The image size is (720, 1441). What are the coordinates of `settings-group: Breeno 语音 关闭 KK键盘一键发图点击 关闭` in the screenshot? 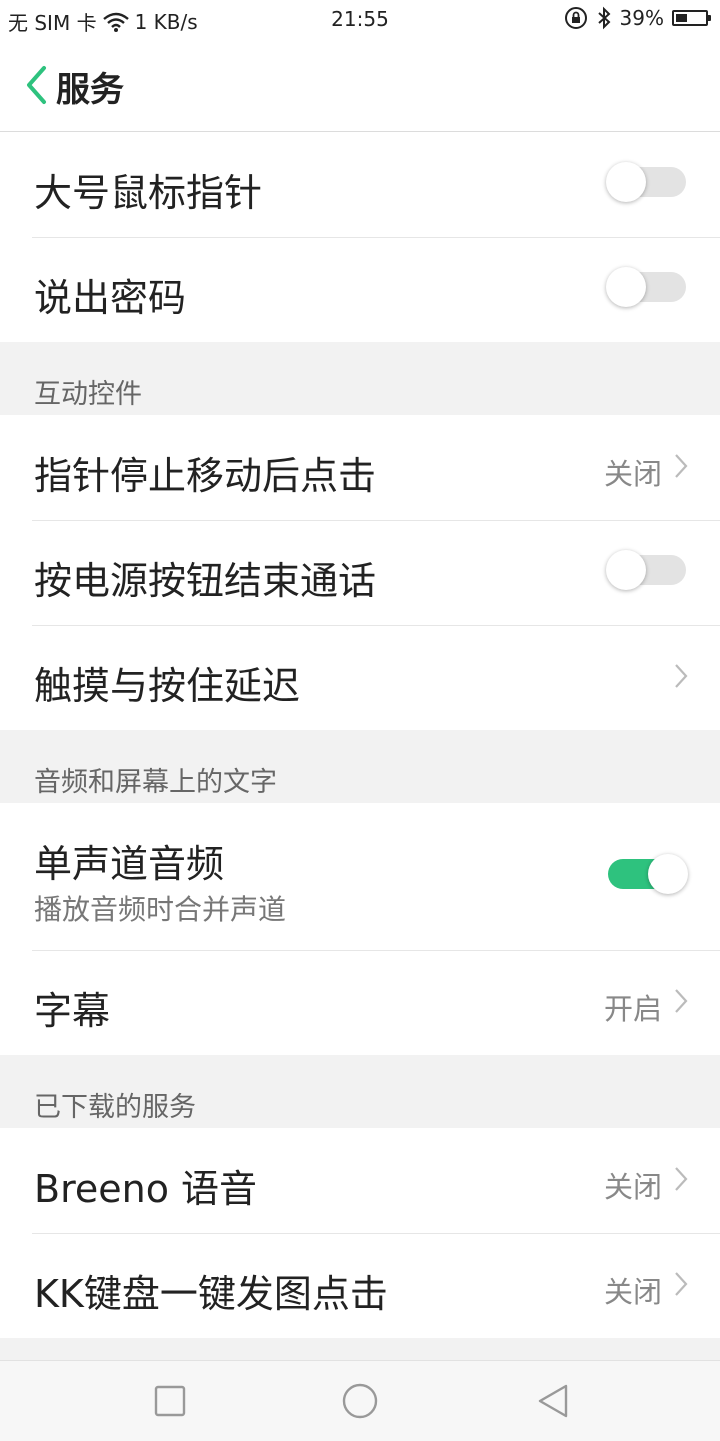 It's located at (360, 1233).